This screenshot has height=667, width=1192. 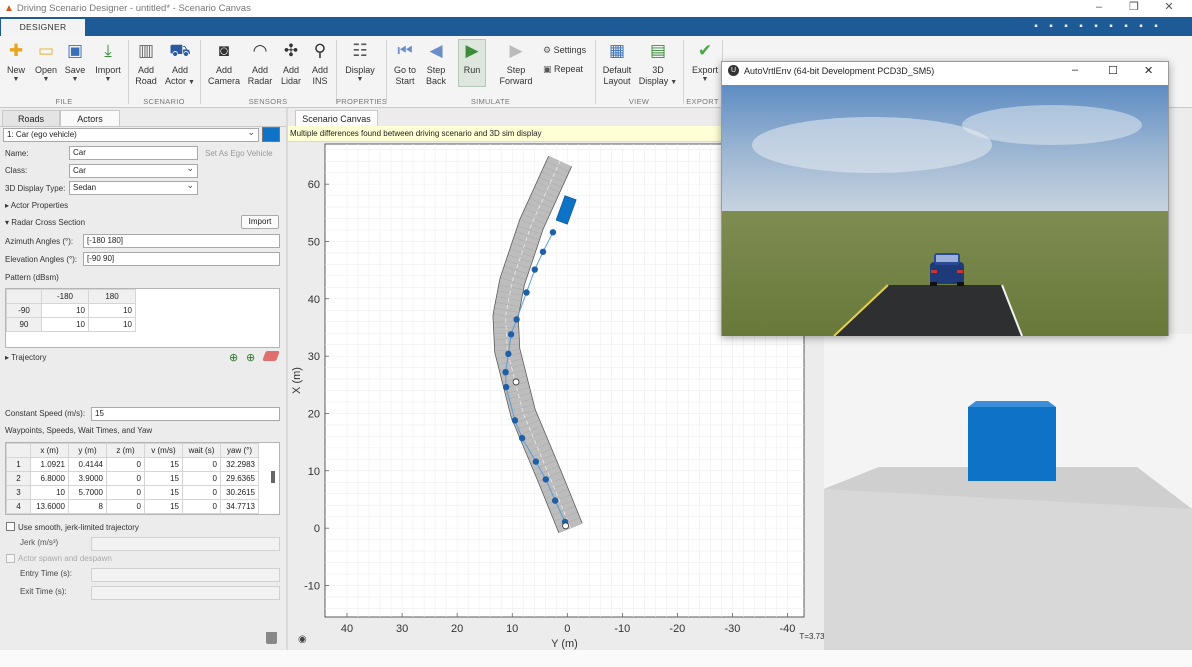 What do you see at coordinates (233, 357) in the screenshot?
I see `add-waypoint-icon: ⊕` at bounding box center [233, 357].